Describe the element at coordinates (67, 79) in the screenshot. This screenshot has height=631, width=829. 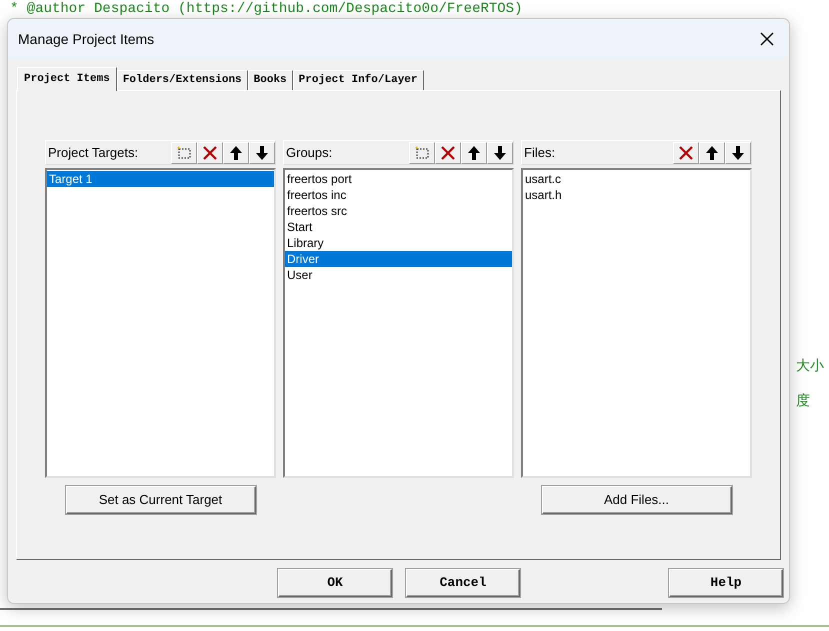
I see `tab: Project Items` at that location.